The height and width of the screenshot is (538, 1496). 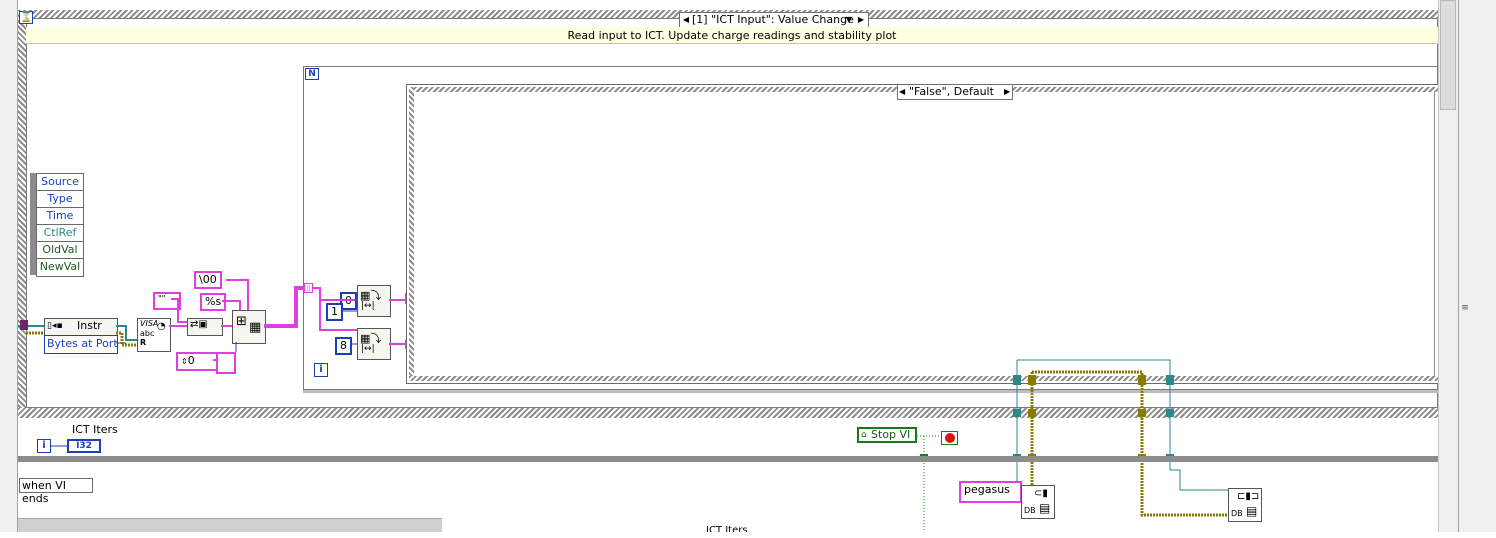 What do you see at coordinates (241, 321) in the screenshot?
I see `scan-string-icon: ⊞` at bounding box center [241, 321].